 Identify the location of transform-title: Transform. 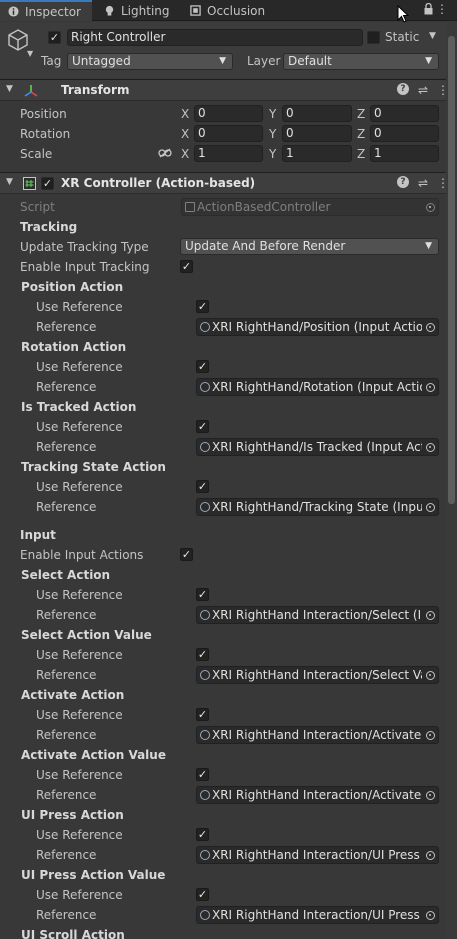
(95, 90).